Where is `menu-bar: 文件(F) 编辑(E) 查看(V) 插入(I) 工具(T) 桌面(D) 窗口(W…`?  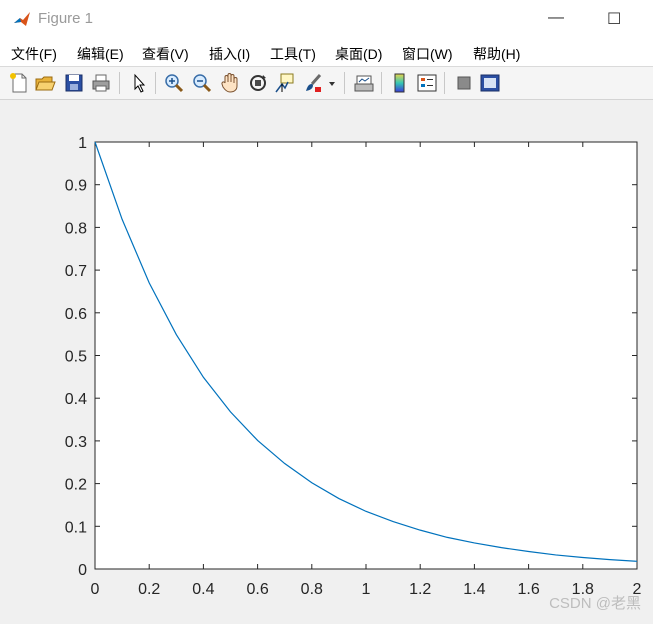 menu-bar: 文件(F) 编辑(E) 查看(V) 插入(I) 工具(T) 桌面(D) 窗口(W… is located at coordinates (326, 52).